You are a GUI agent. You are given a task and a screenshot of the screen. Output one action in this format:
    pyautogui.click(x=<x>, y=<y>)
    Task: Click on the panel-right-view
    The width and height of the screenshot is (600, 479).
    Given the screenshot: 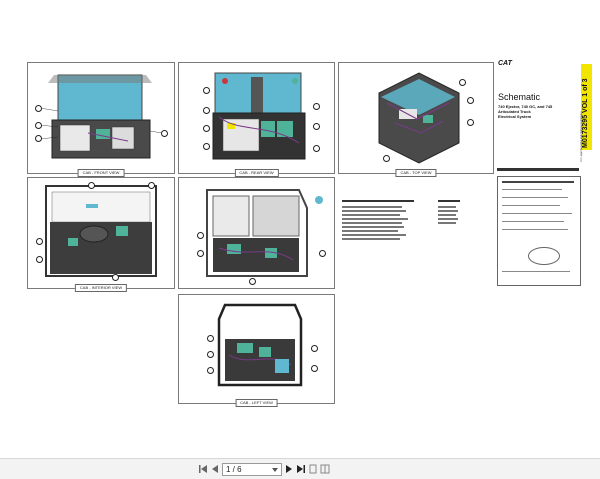 What is the action you would take?
    pyautogui.click(x=256, y=233)
    